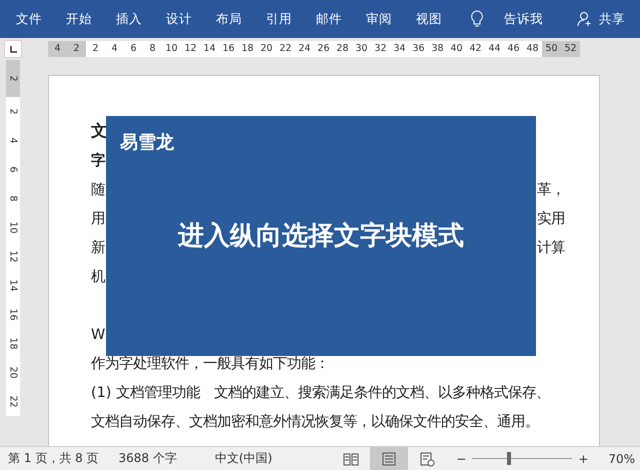 The height and width of the screenshot is (470, 640). What do you see at coordinates (477, 19) in the screenshot?
I see `lightbulb-icon` at bounding box center [477, 19].